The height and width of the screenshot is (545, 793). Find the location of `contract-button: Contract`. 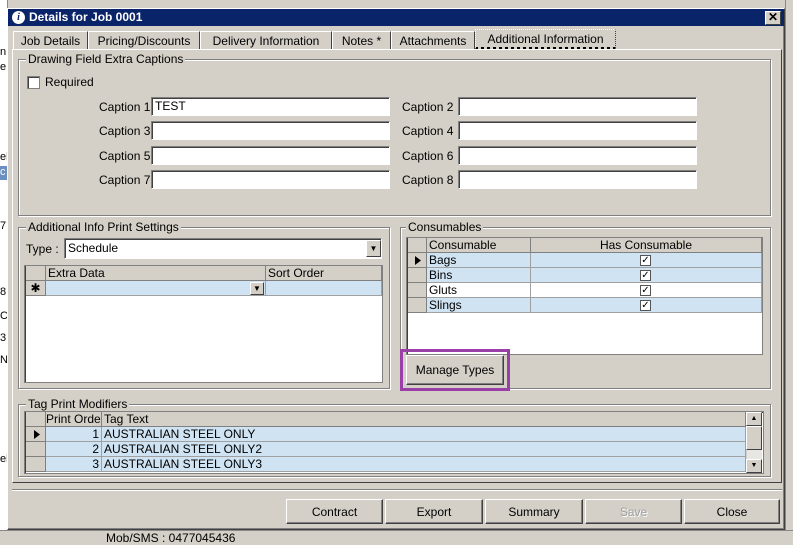

contract-button: Contract is located at coordinates (334, 511).